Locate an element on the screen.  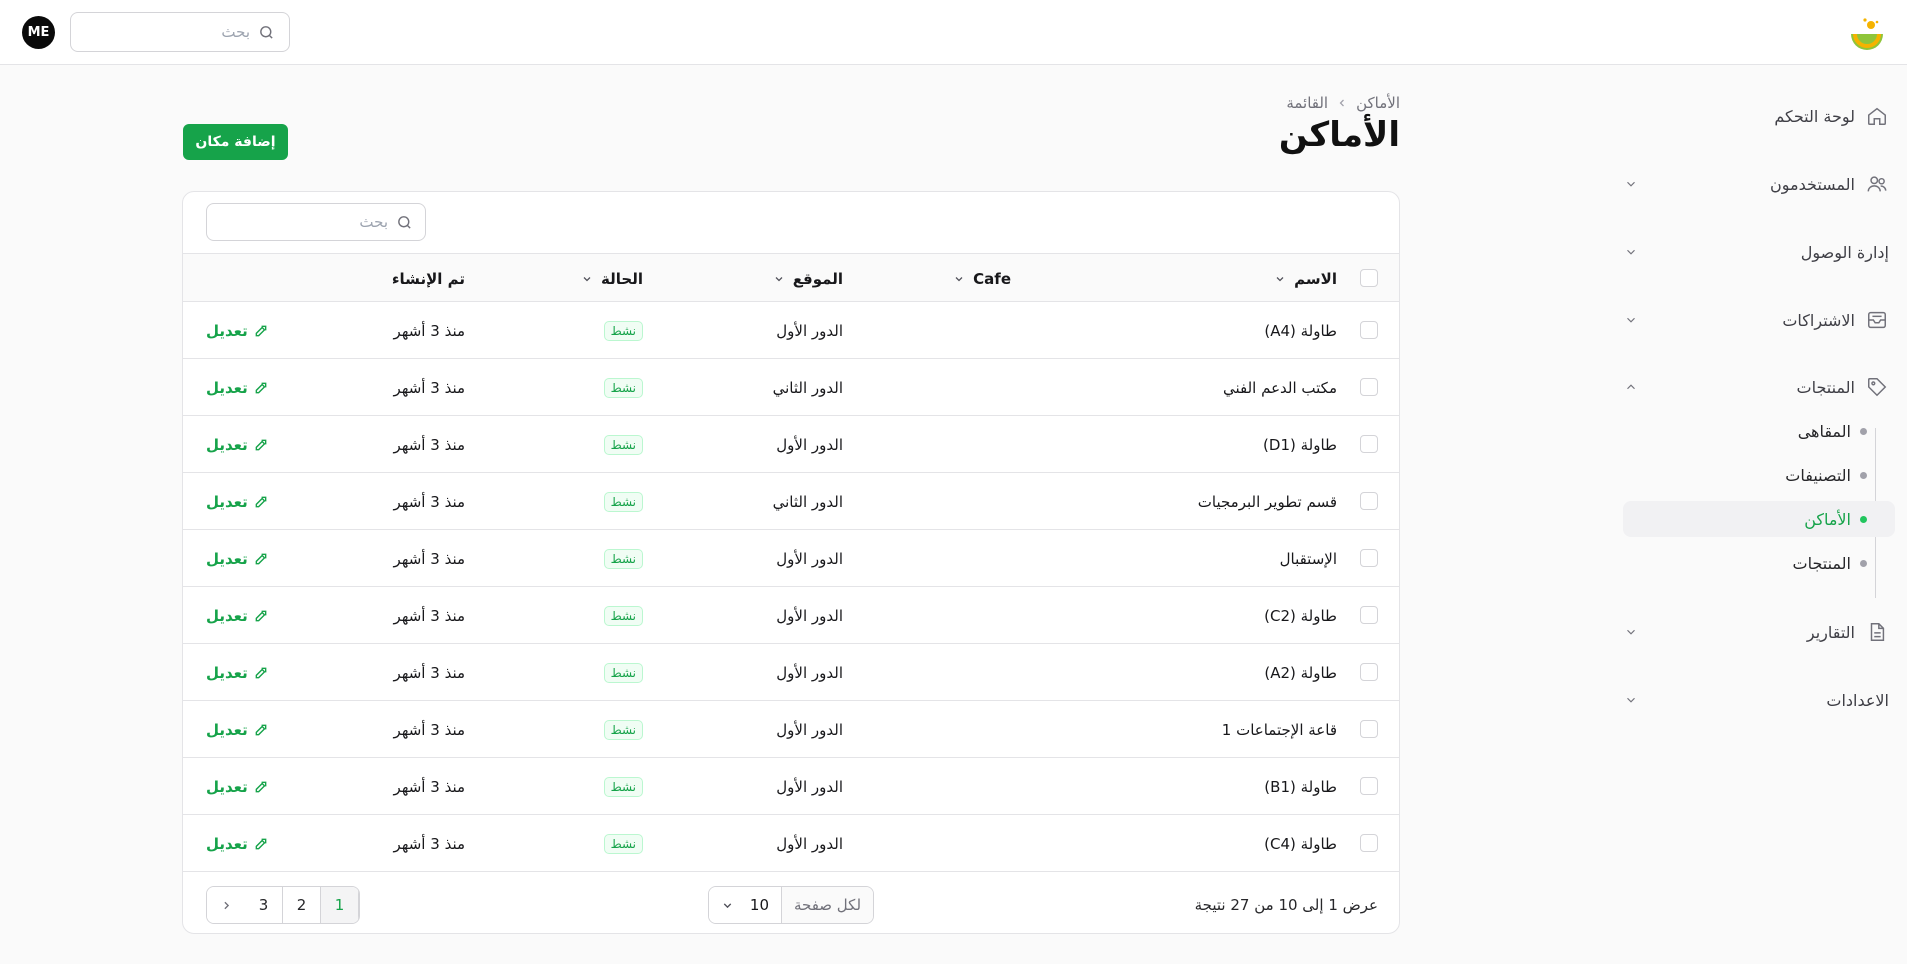
sidebar-subitem-label: المقاهى is located at coordinates (1824, 431).